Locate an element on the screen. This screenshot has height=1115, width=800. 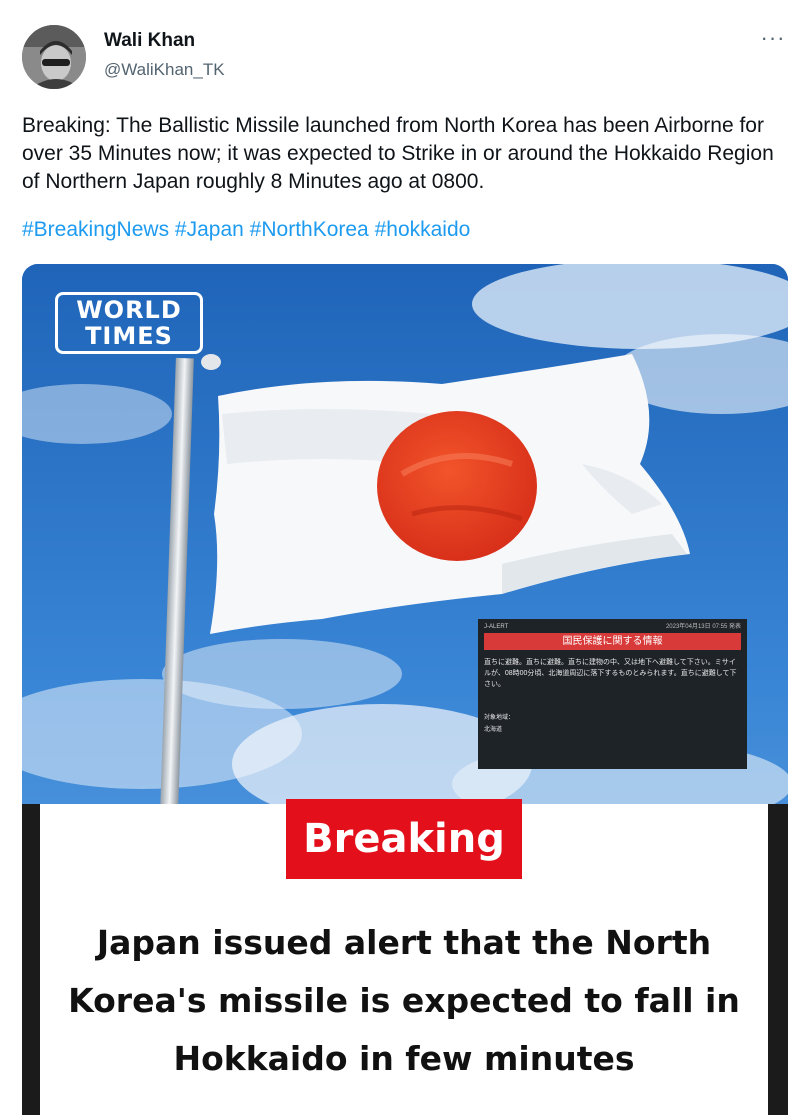
hashtag-link: #hokkaido is located at coordinates (423, 229).